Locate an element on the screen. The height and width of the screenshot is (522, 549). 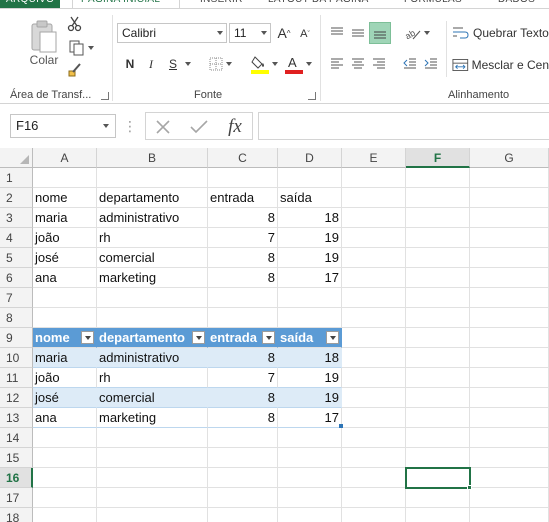
underline-dropdown is located at coordinates (186, 64).